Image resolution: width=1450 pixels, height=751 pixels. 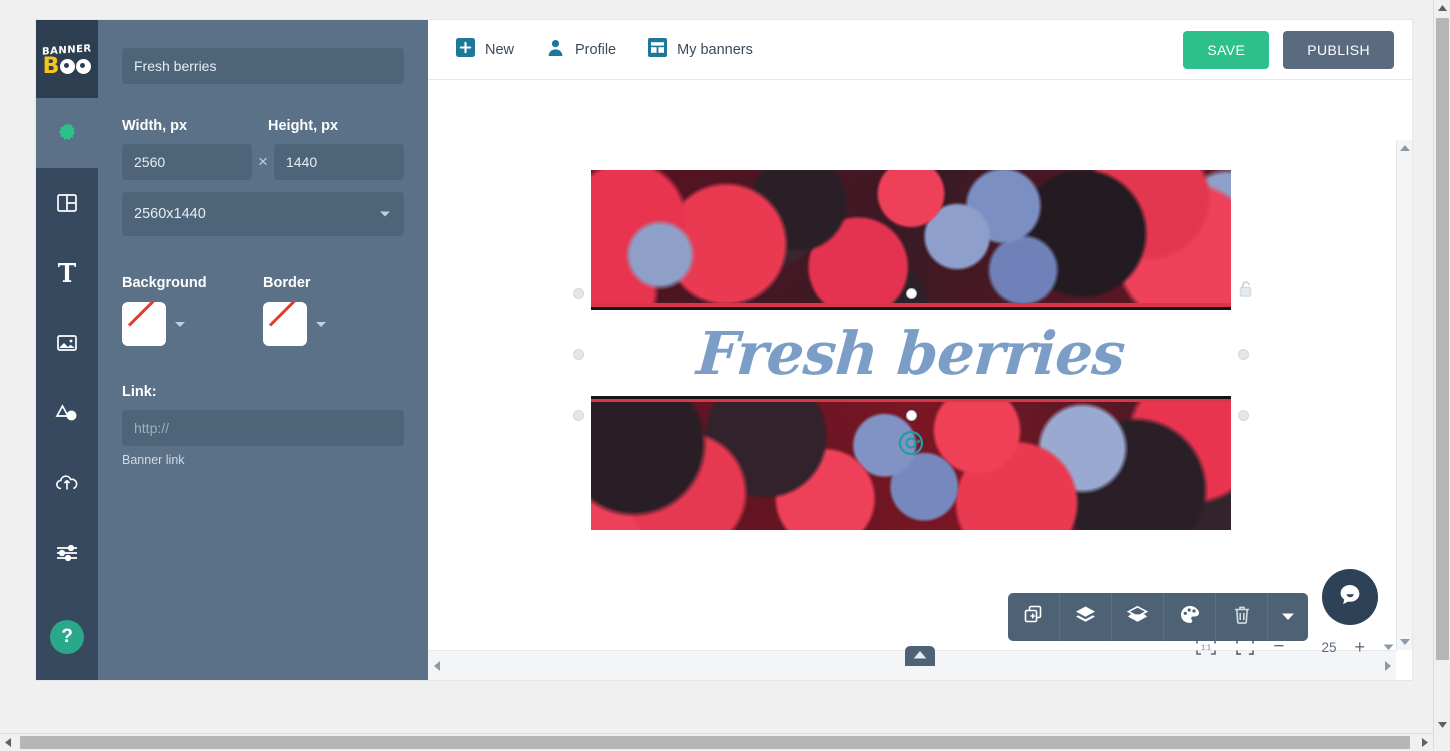 I want to click on my-banners-button: My banners, so click(x=700, y=50).